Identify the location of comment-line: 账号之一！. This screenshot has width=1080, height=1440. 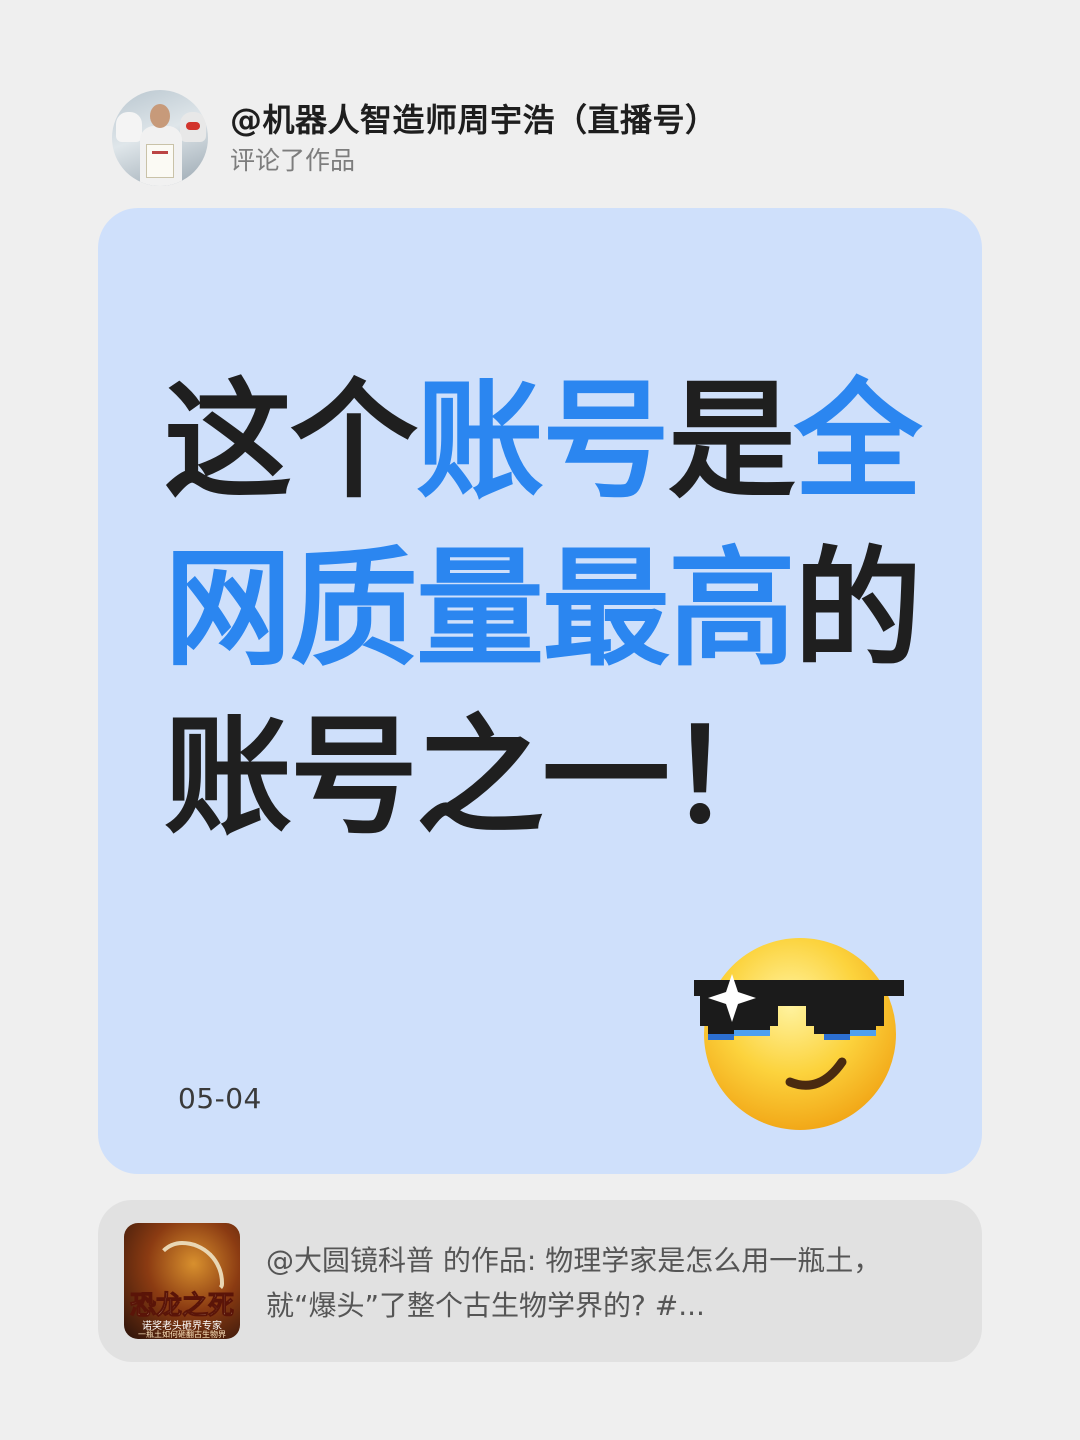
(542, 778).